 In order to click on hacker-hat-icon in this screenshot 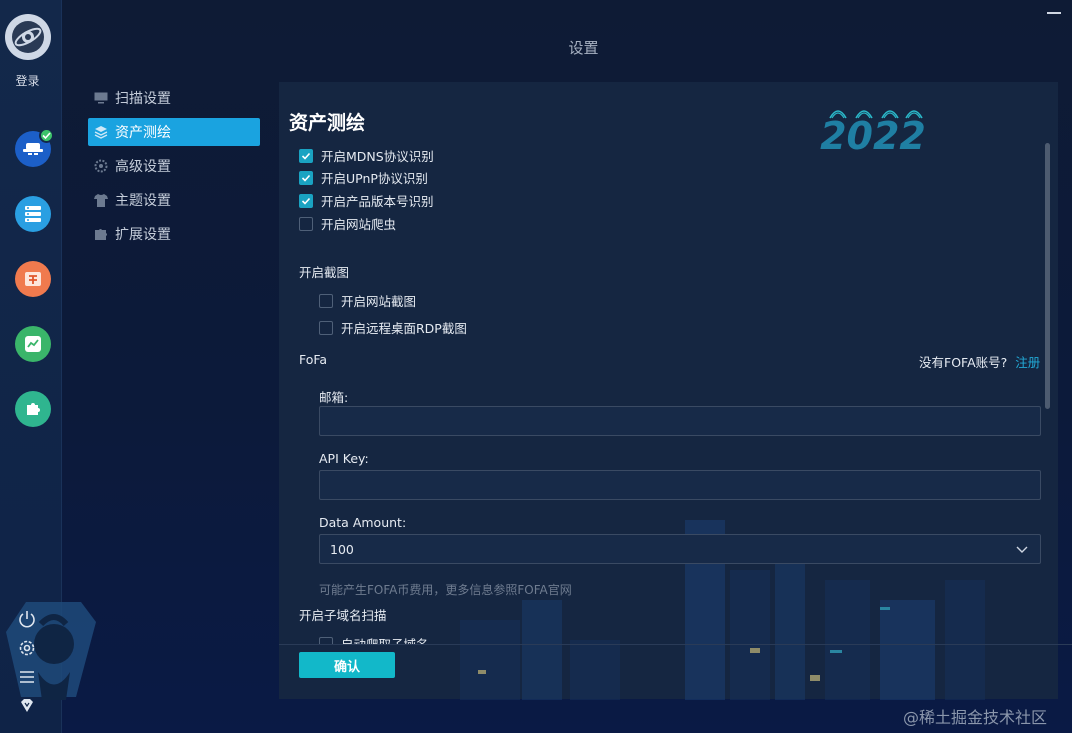, I will do `click(33, 149)`.